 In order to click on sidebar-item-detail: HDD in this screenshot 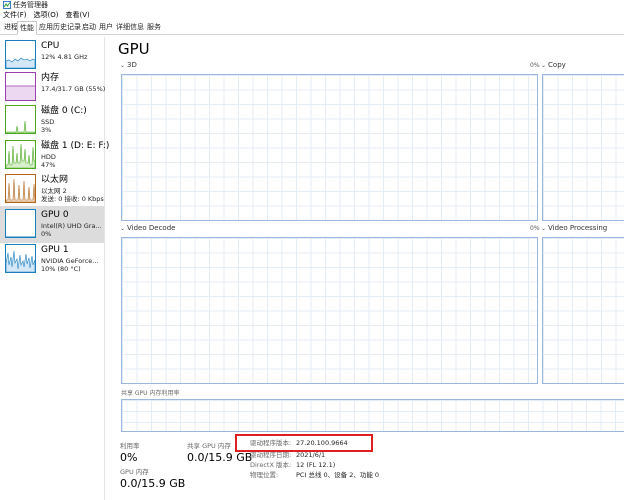, I will do `click(48, 157)`.